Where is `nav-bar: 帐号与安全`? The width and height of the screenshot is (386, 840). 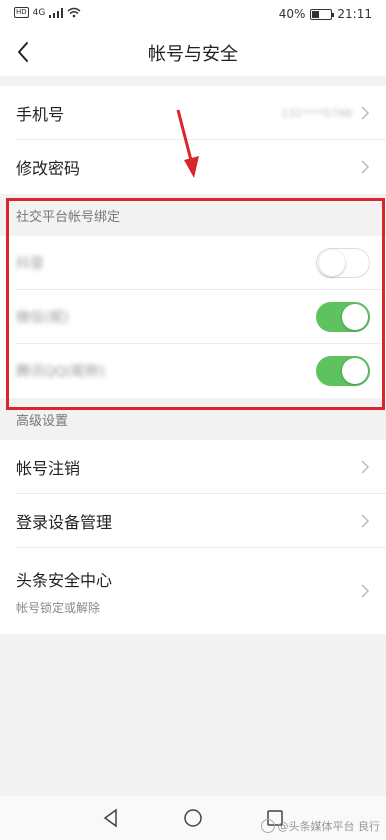 nav-bar: 帐号与安全 is located at coordinates (193, 53).